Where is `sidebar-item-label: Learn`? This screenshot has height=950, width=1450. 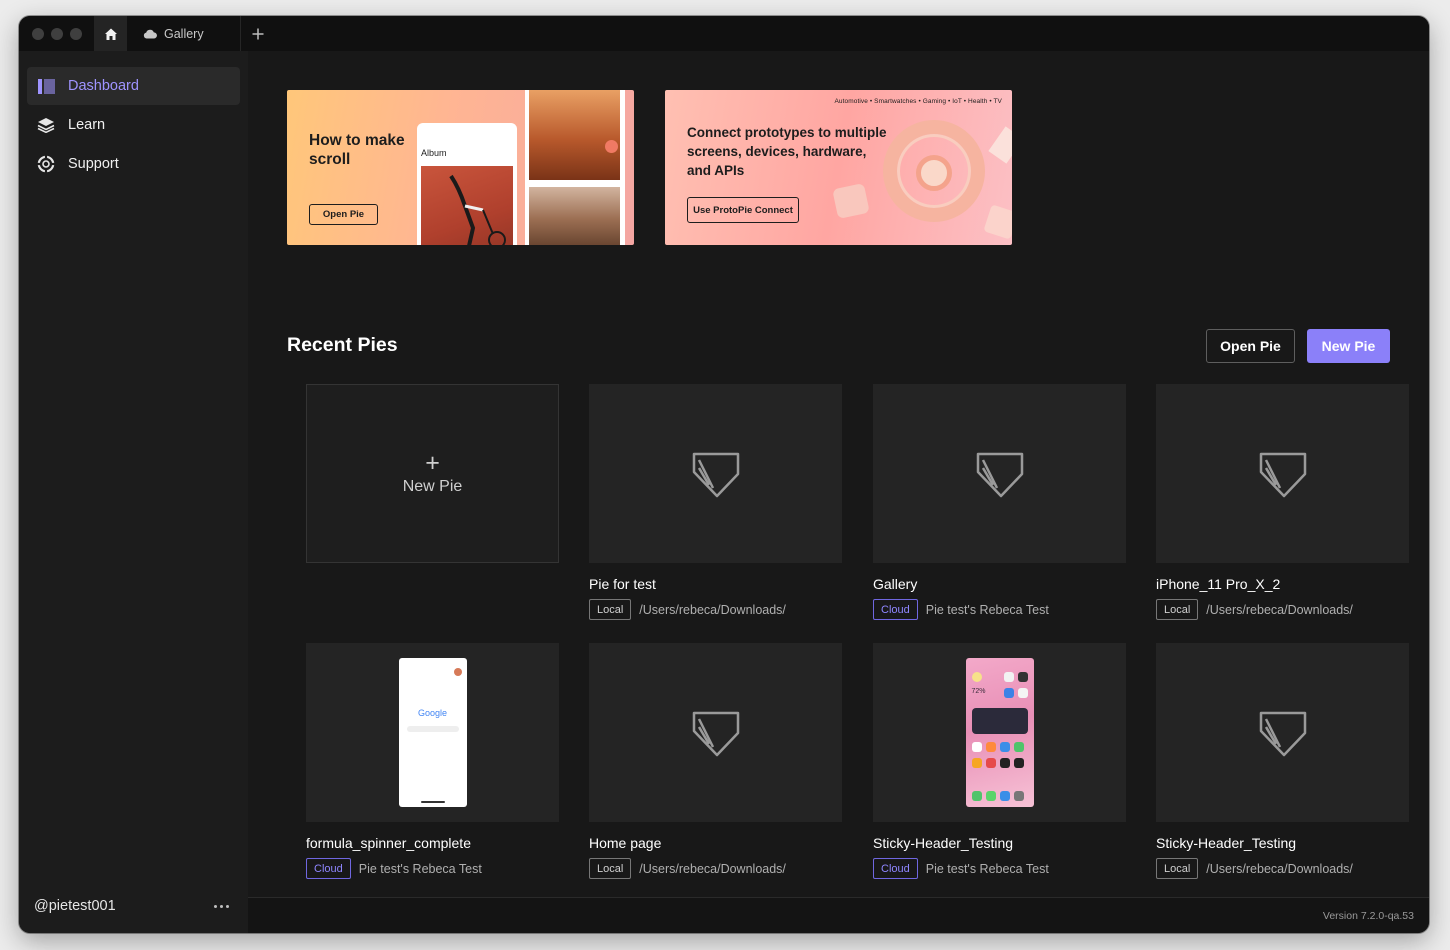
sidebar-item-label: Learn is located at coordinates (87, 125).